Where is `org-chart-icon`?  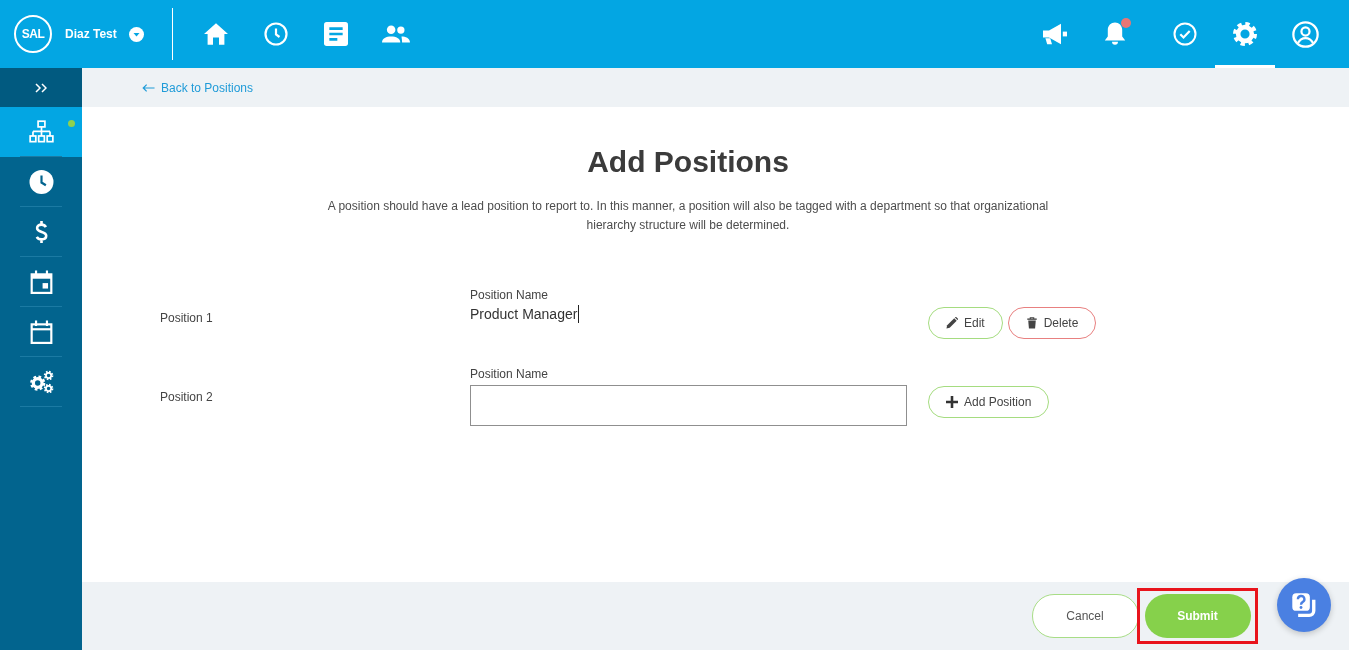 org-chart-icon is located at coordinates (41, 132).